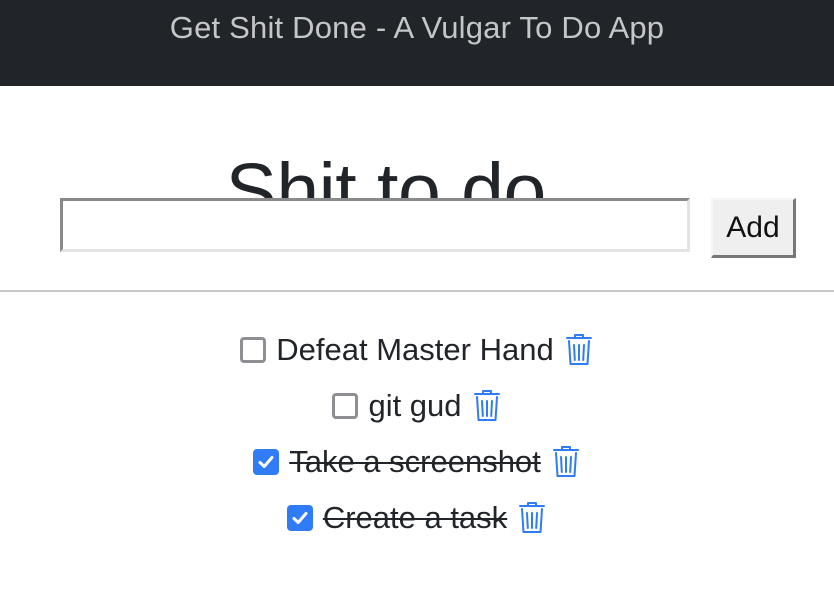  I want to click on task-item: Defeat Master Hand, so click(417, 350).